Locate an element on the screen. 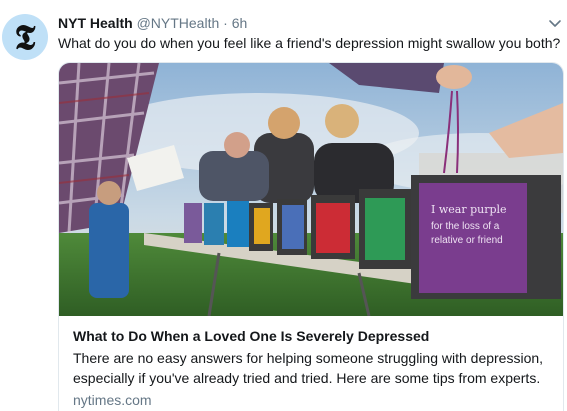 This screenshot has width=567, height=411. timestamp: 6h is located at coordinates (240, 23).